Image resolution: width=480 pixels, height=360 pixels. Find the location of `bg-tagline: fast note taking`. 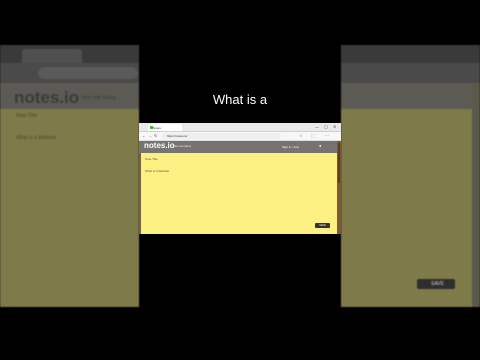

bg-tagline: fast note taking is located at coordinates (99, 98).